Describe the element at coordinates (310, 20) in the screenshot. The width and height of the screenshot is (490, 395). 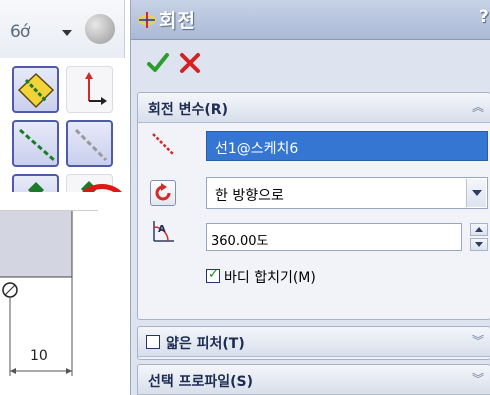
I see `panel-titlebar: 회전 ?` at that location.